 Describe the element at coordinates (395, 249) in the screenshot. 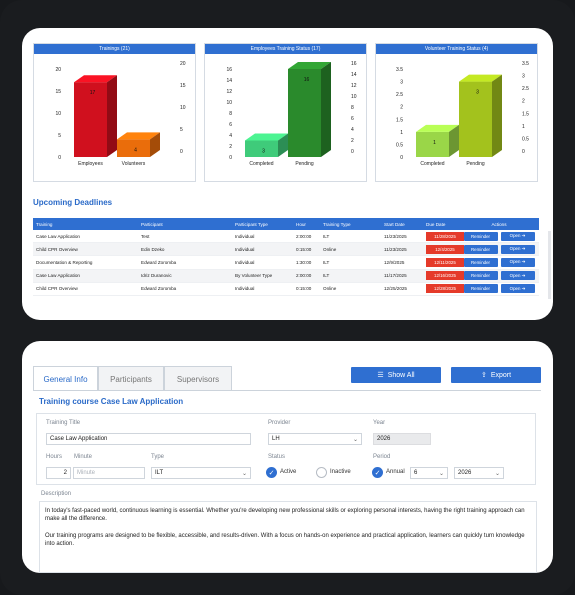

I see `table-cell: 11/23/2025` at that location.